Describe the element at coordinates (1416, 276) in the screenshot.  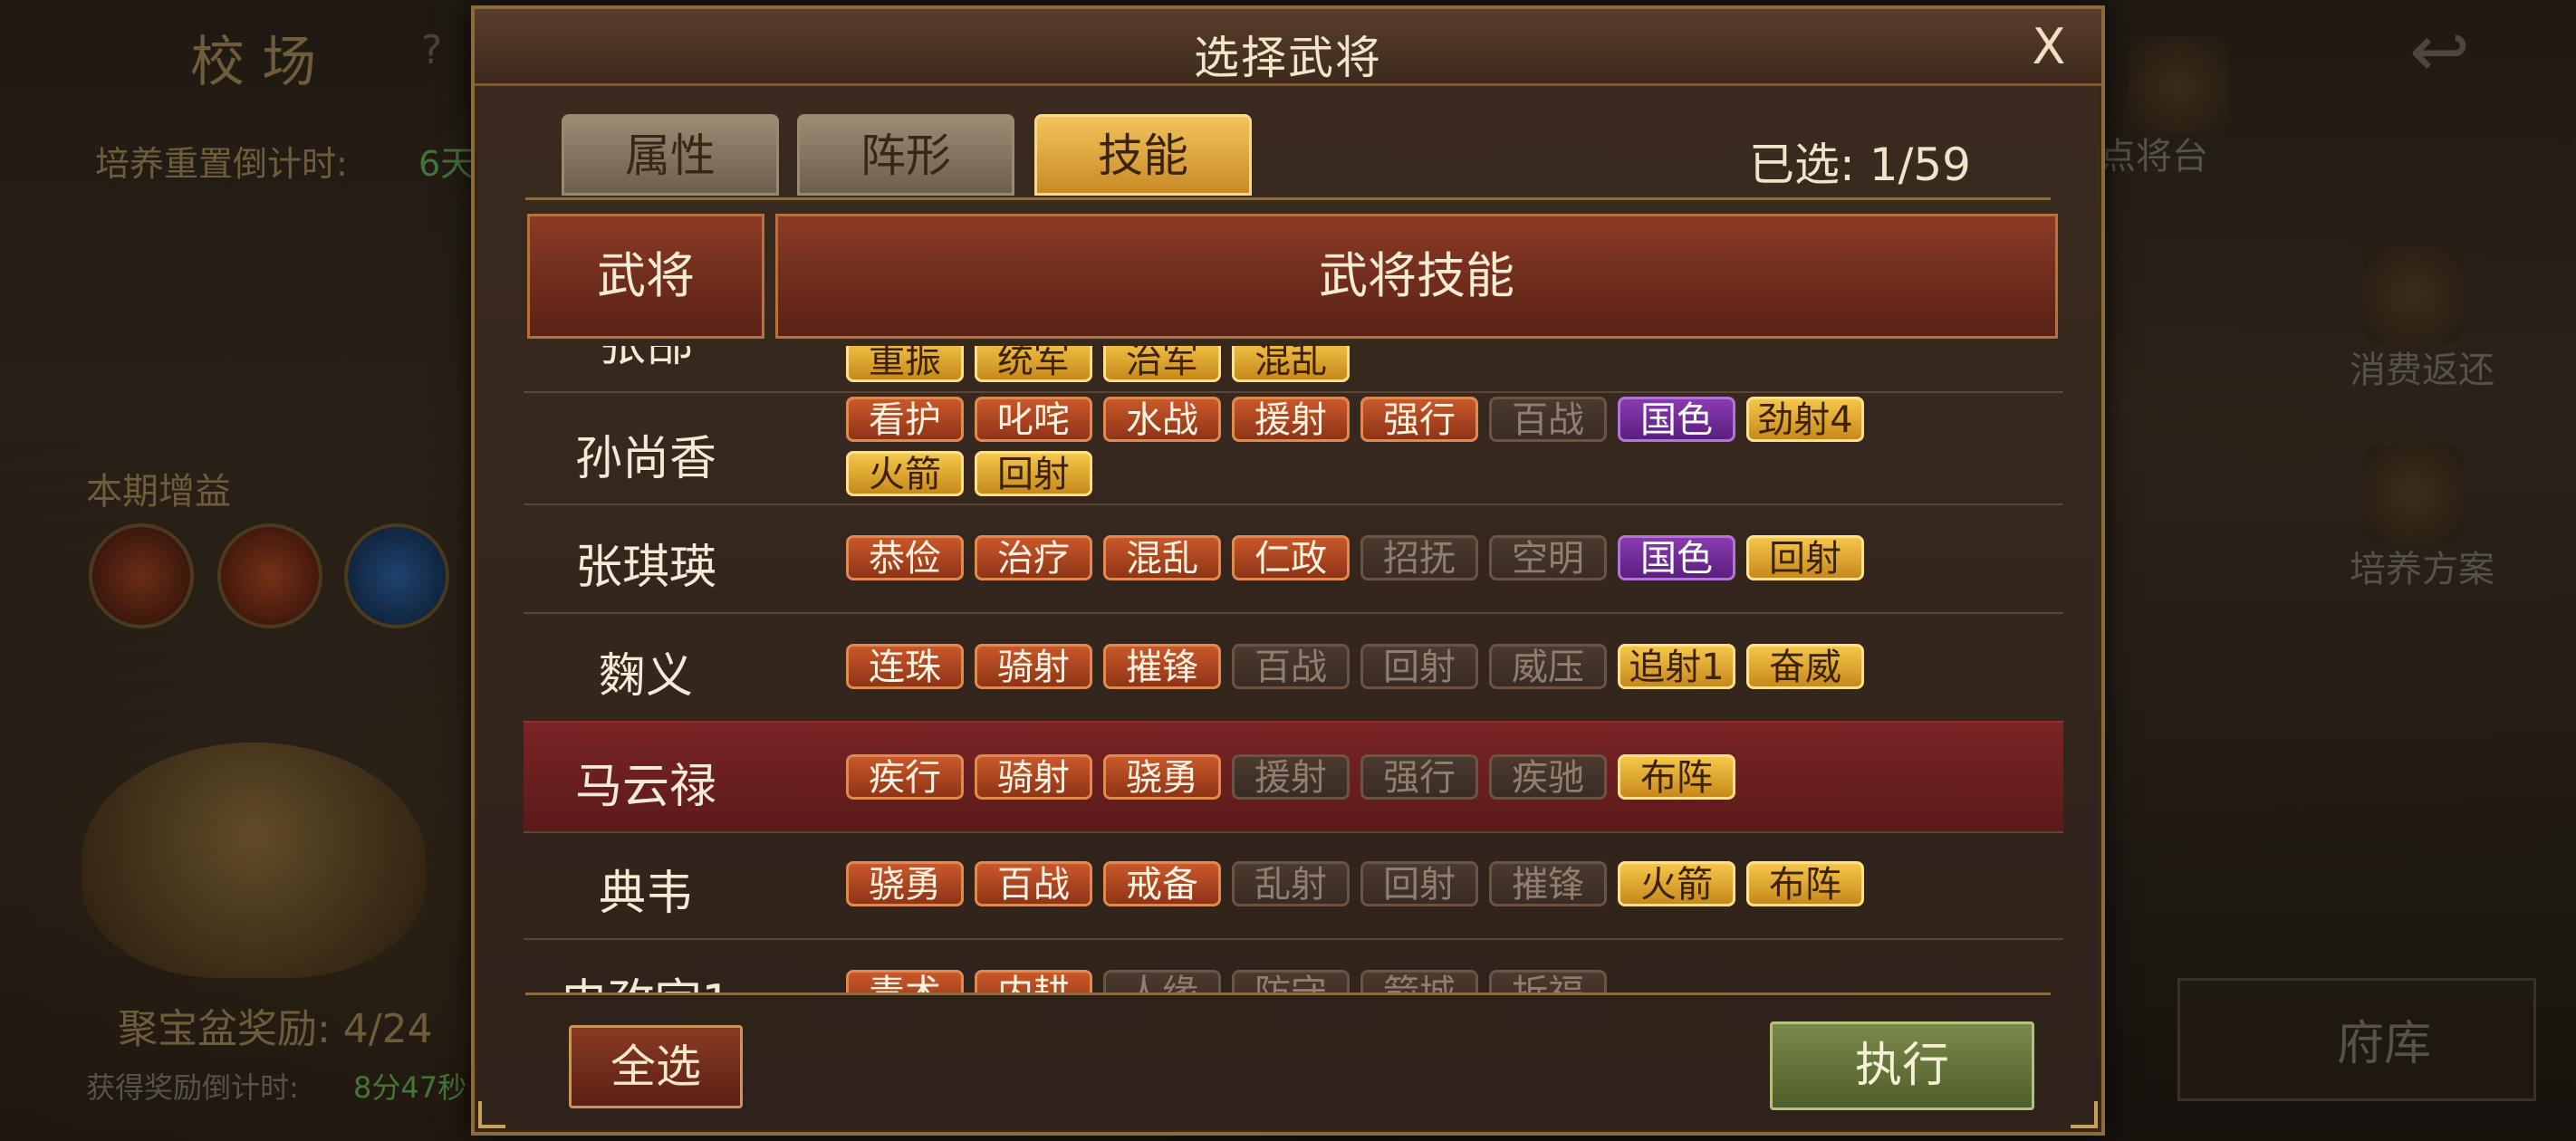
I see `column-header-skills: 武将技能` at that location.